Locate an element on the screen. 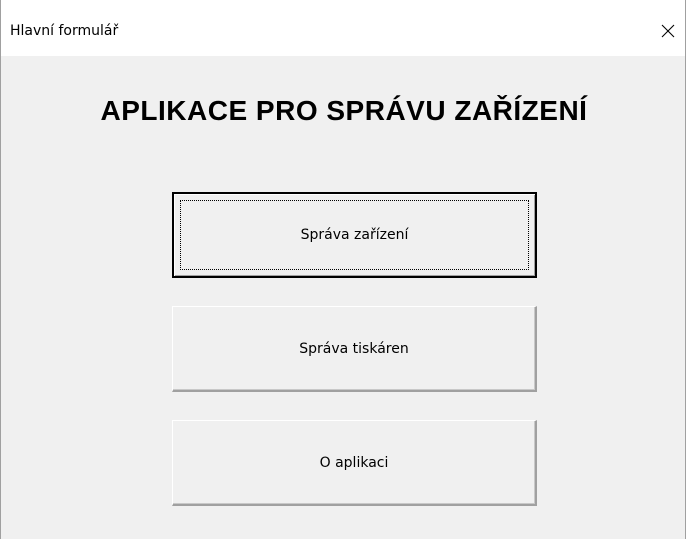 This screenshot has width=687, height=539. printer-management-label: Správa tiskáren is located at coordinates (354, 348).